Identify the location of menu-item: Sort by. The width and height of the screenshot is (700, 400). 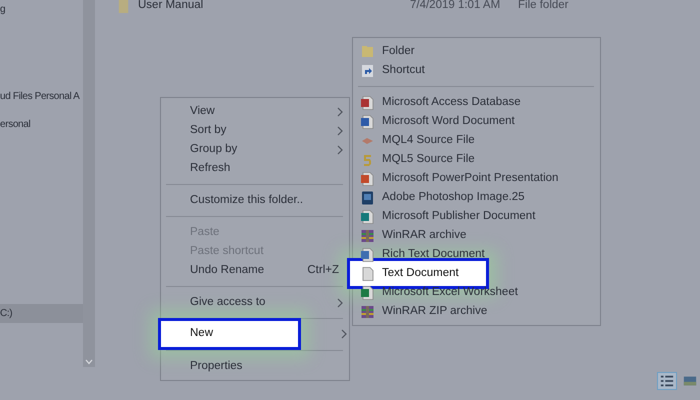
(255, 130).